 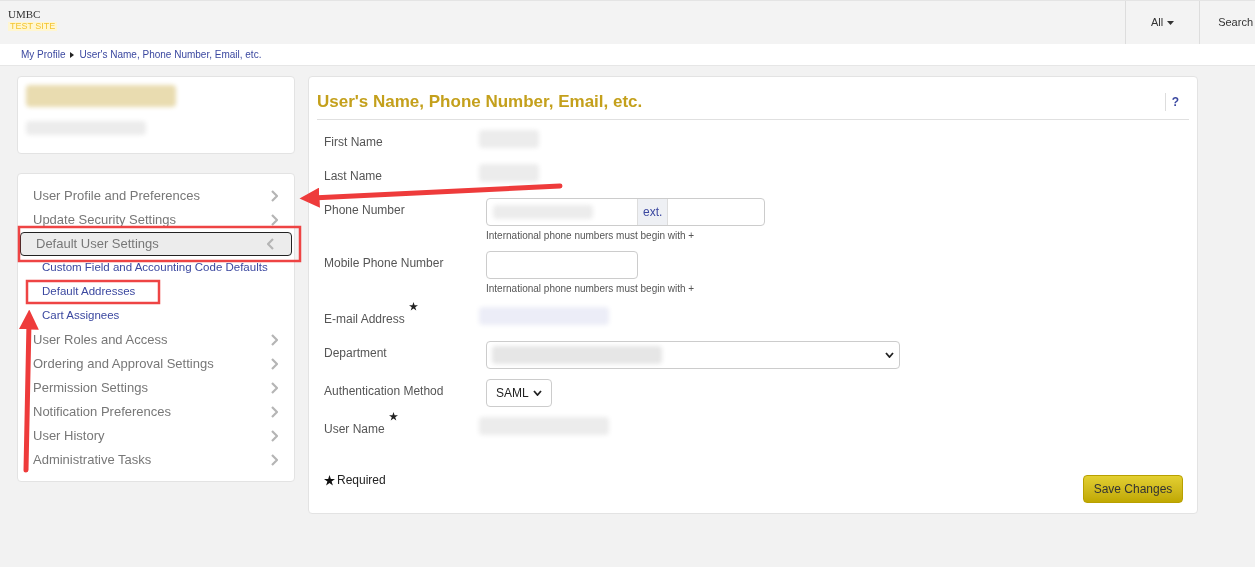 I want to click on phone-field: ext., so click(x=625, y=212).